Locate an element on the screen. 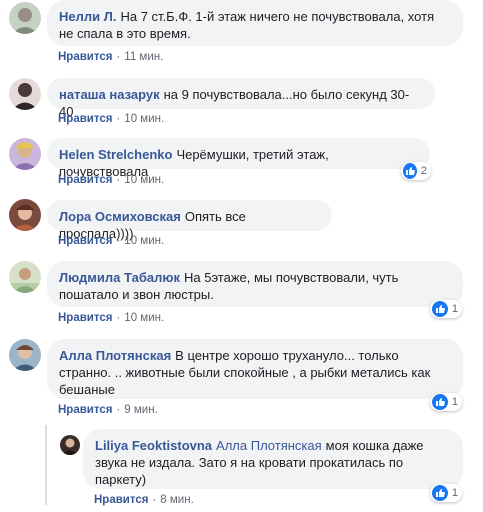 This screenshot has height=512, width=483. comment-time: 9 мин. is located at coordinates (140, 410).